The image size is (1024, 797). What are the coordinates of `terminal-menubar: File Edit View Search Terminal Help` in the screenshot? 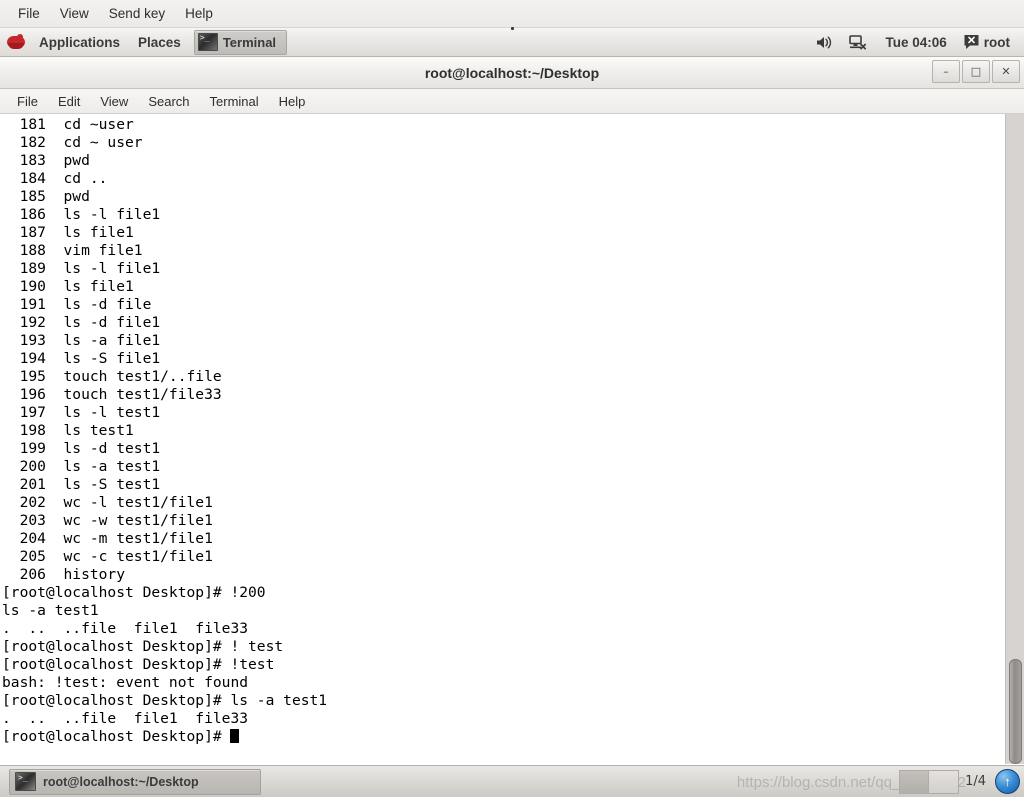 It's located at (512, 101).